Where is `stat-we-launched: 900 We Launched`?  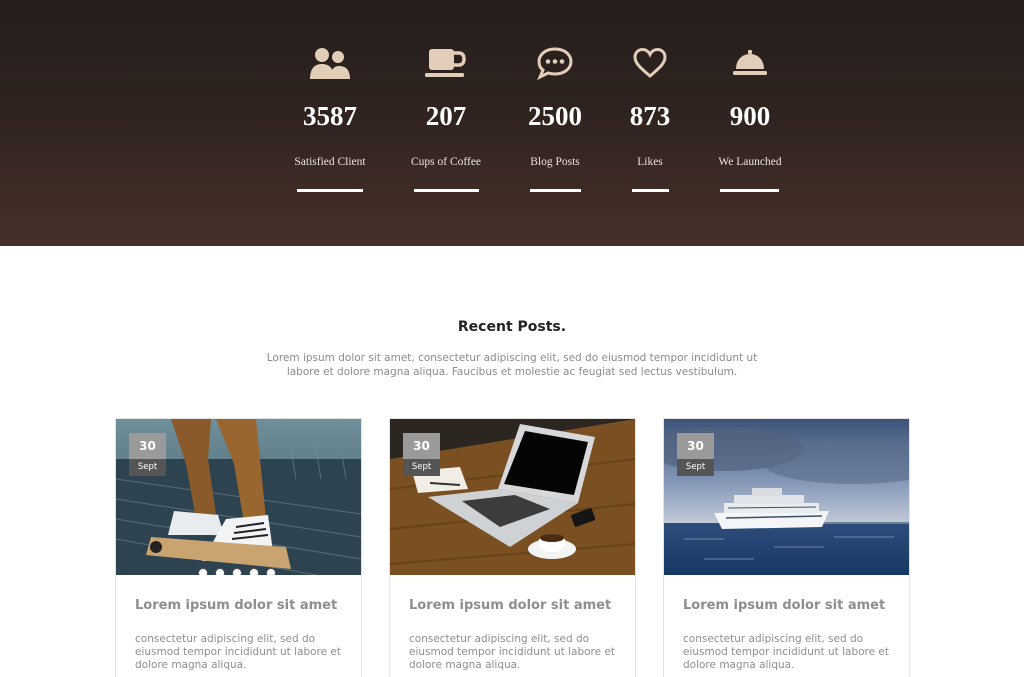 stat-we-launched: 900 We Launched is located at coordinates (750, 123).